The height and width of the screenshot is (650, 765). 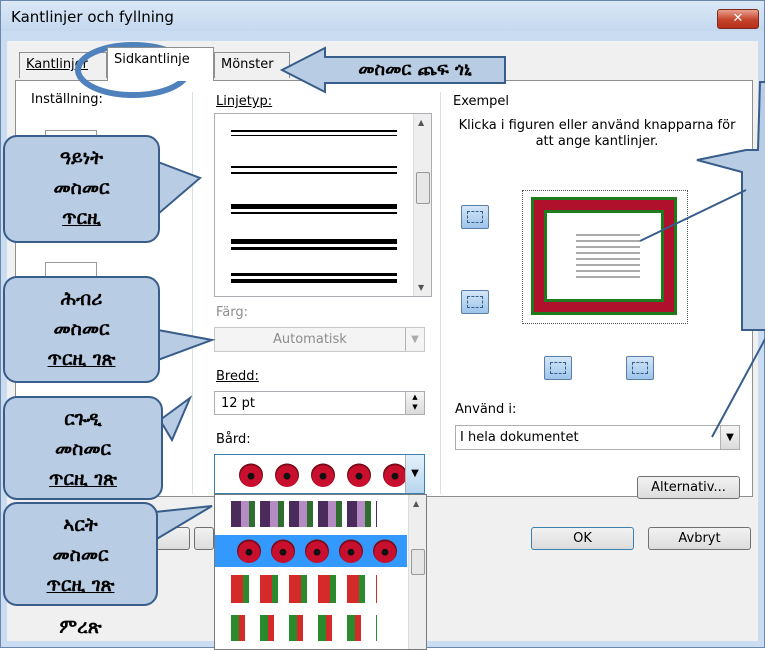 I want to click on tab-page-border-label: Sidkantlinje, so click(x=152, y=59).